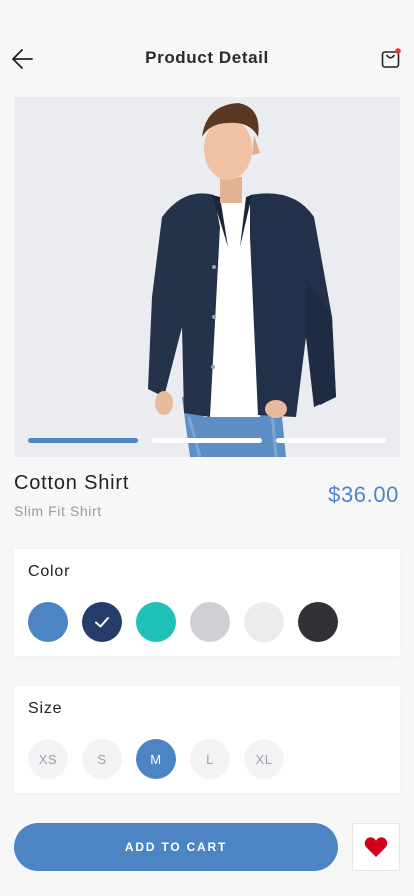  I want to click on color-selector-card: Color, so click(207, 602).